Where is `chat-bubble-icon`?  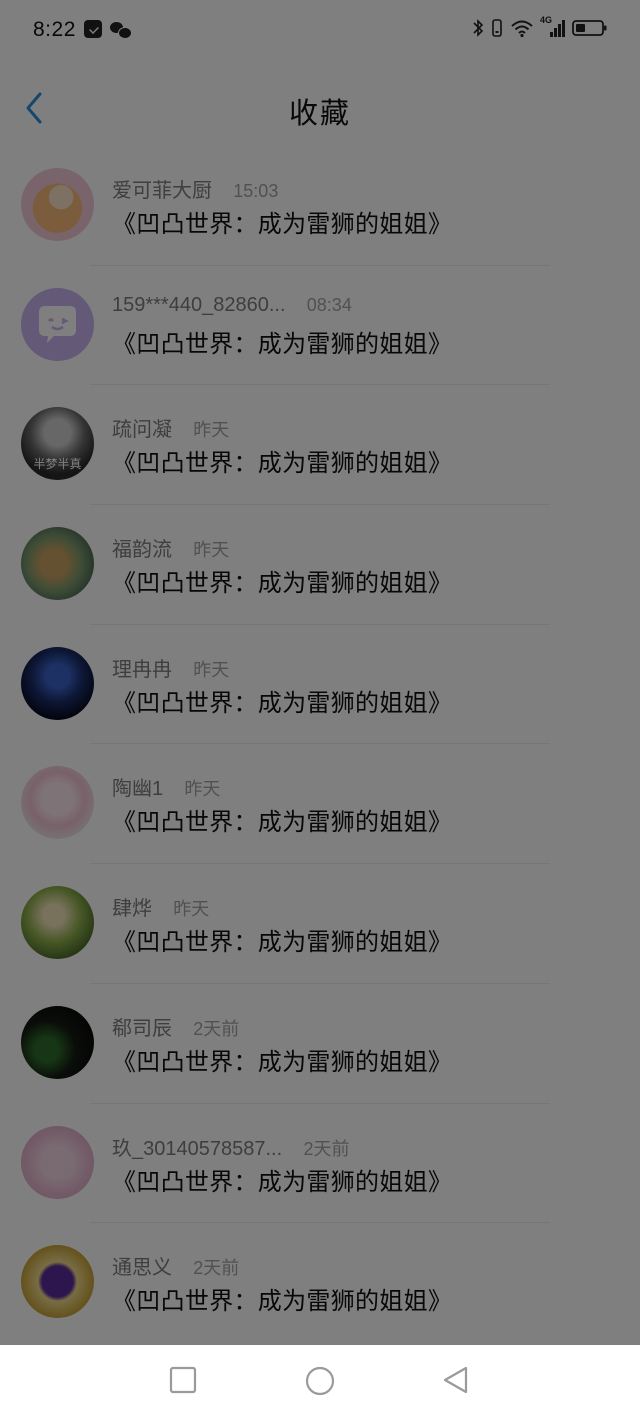
chat-bubble-icon is located at coordinates (57, 324).